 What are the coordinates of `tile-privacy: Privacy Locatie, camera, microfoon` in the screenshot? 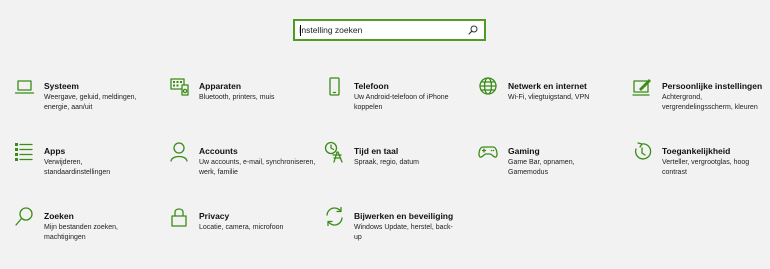 It's located at (244, 219).